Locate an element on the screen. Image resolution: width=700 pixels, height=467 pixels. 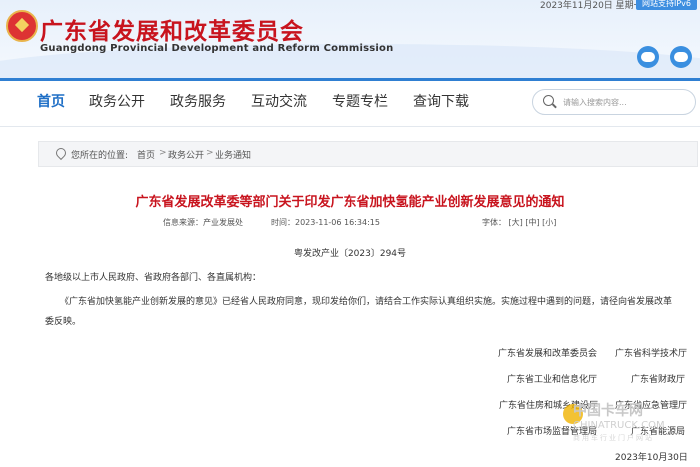
main-nav: 首页 政务公开 政务服务 互动交流 专题专栏 查询下载 is located at coordinates (350, 102).